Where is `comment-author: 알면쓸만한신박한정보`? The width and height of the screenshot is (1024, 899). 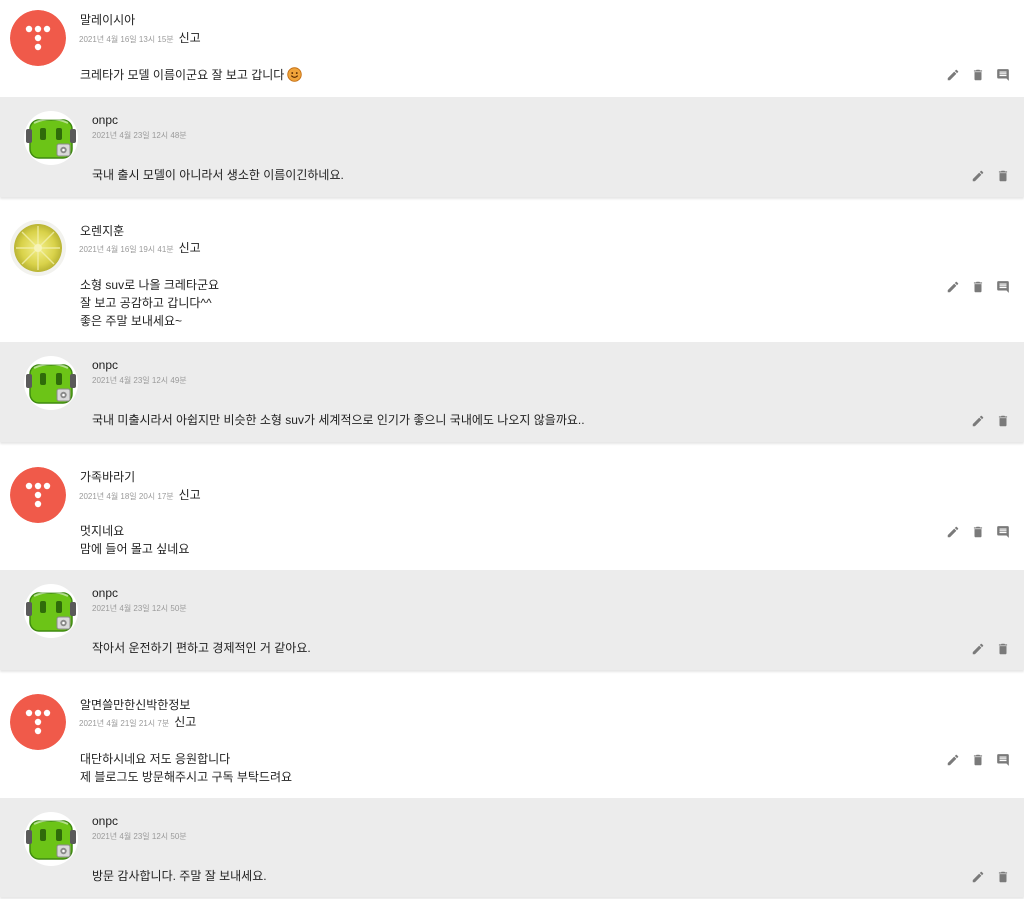 comment-author: 알면쓸만한신박한정보 is located at coordinates (135, 704).